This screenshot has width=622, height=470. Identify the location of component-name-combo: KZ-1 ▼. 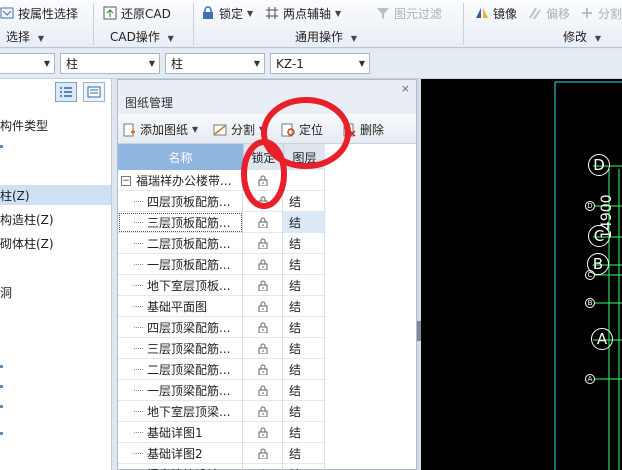
(320, 63).